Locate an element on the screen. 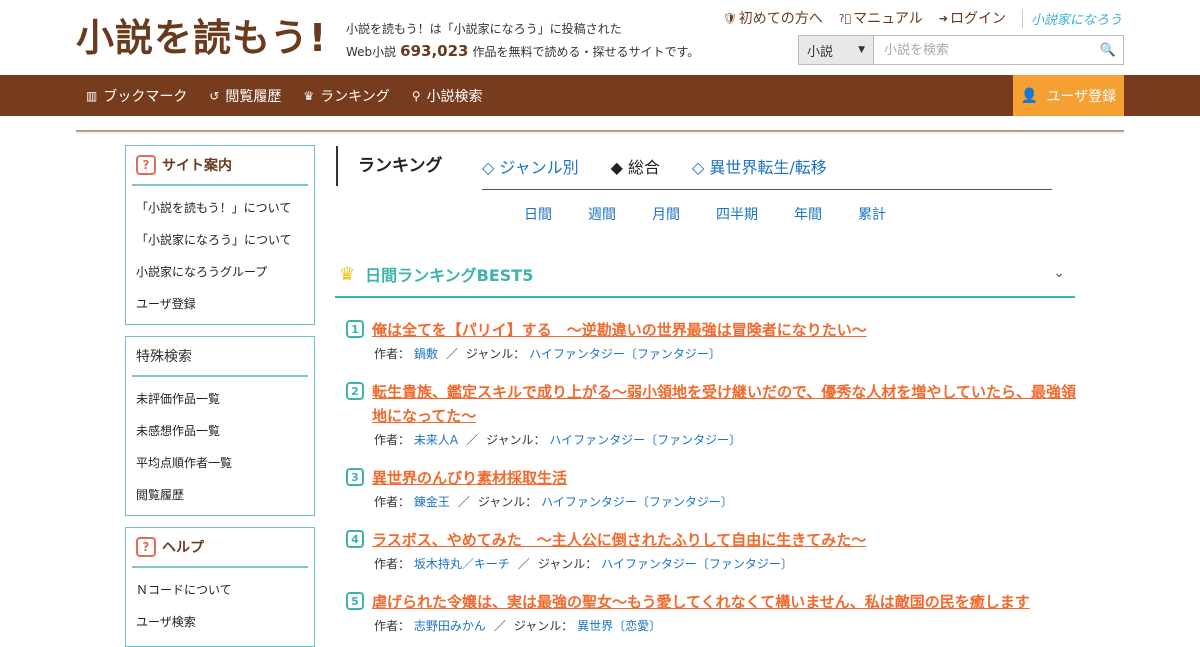  bookmark-icon: ▥ is located at coordinates (92, 95).